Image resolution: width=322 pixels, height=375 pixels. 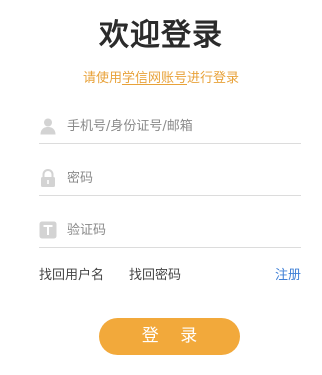 I want to click on text-icon, so click(x=48, y=230).